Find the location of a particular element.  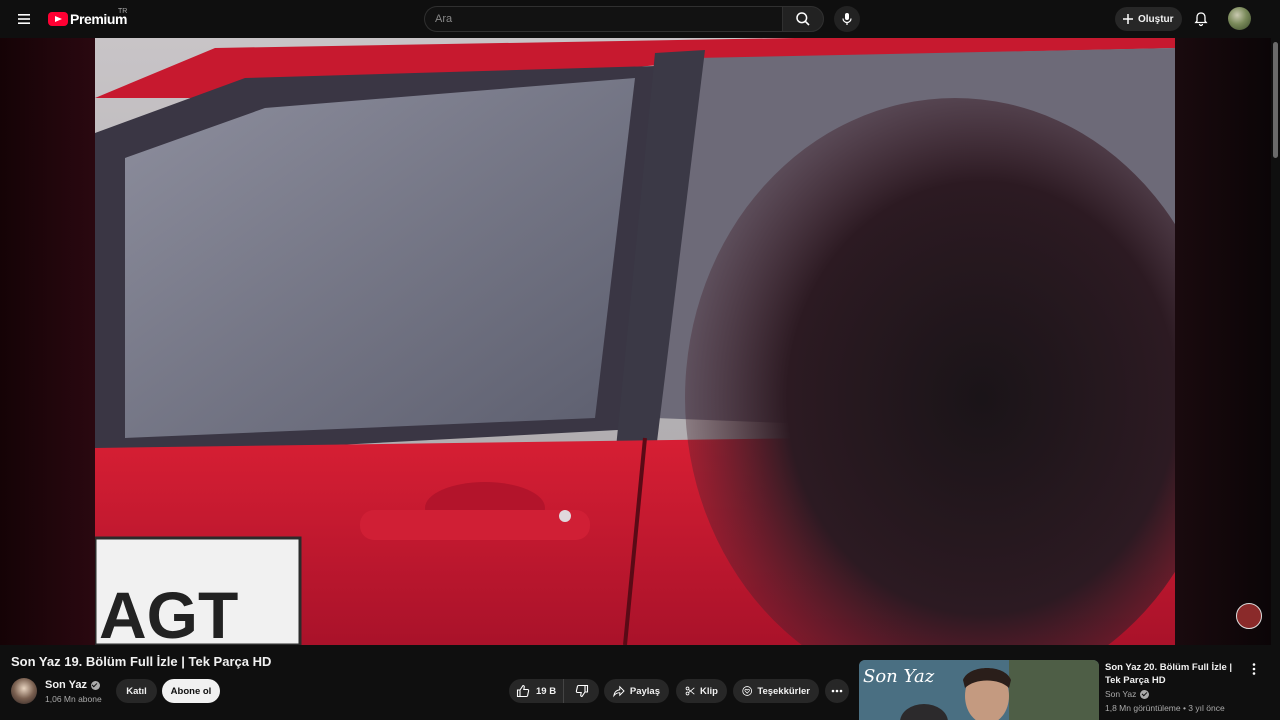

mic-icon is located at coordinates (847, 19).